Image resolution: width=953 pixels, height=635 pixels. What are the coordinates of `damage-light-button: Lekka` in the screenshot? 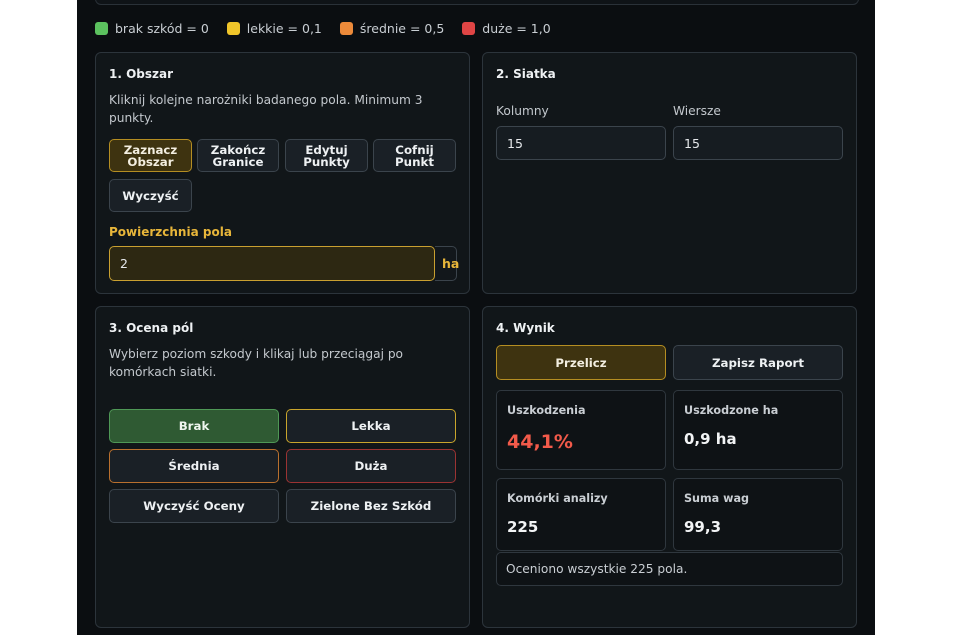 It's located at (371, 426).